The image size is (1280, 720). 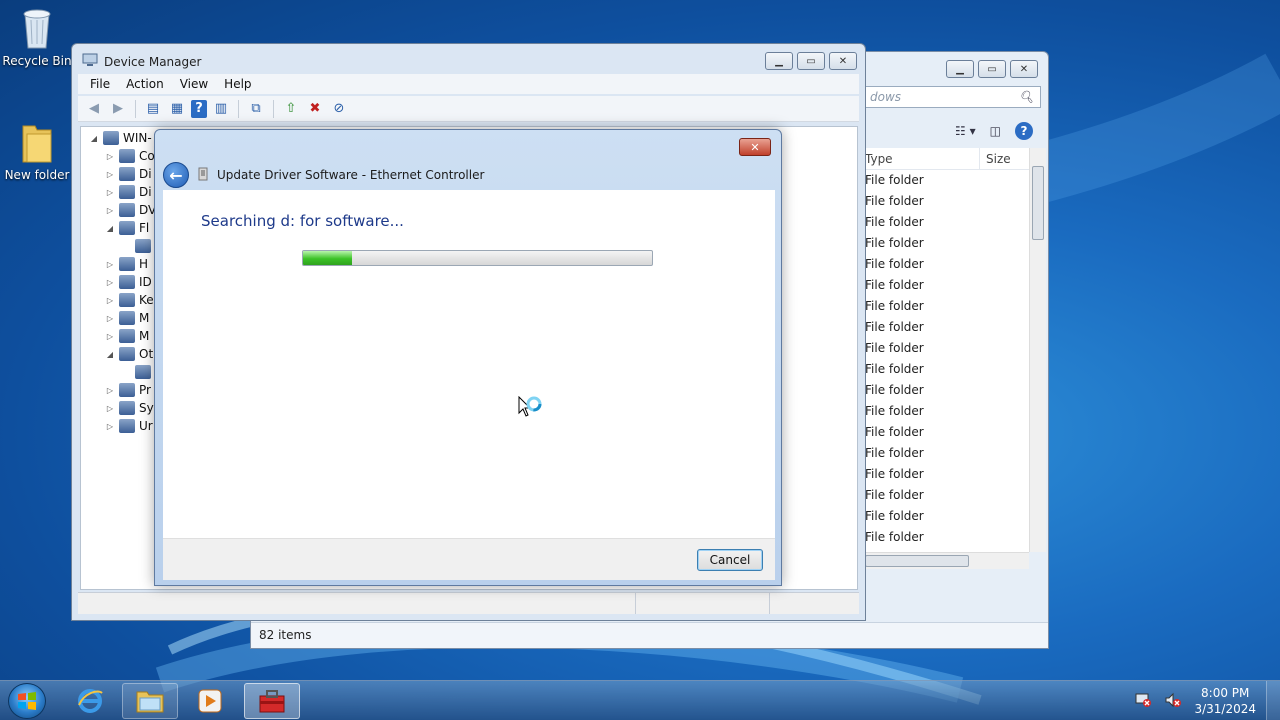 What do you see at coordinates (1143, 701) in the screenshot?
I see `network-error-icon` at bounding box center [1143, 701].